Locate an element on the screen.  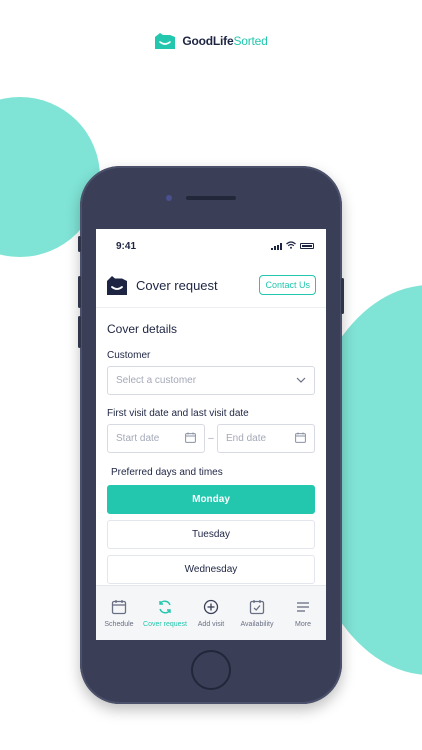
start-date-field: Start date is located at coordinates (156, 438).